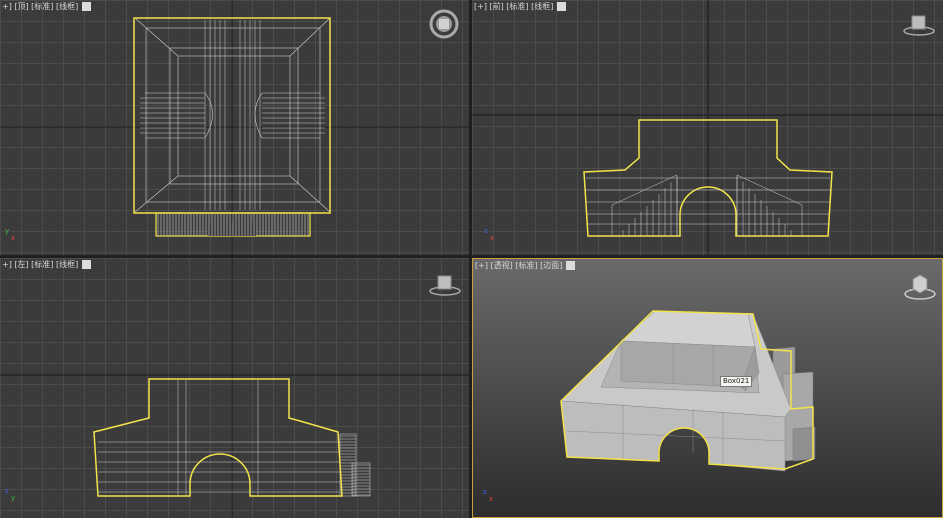 This screenshot has height=518, width=943. What do you see at coordinates (218, 437) in the screenshot?
I see `selection-outline-left` at bounding box center [218, 437].